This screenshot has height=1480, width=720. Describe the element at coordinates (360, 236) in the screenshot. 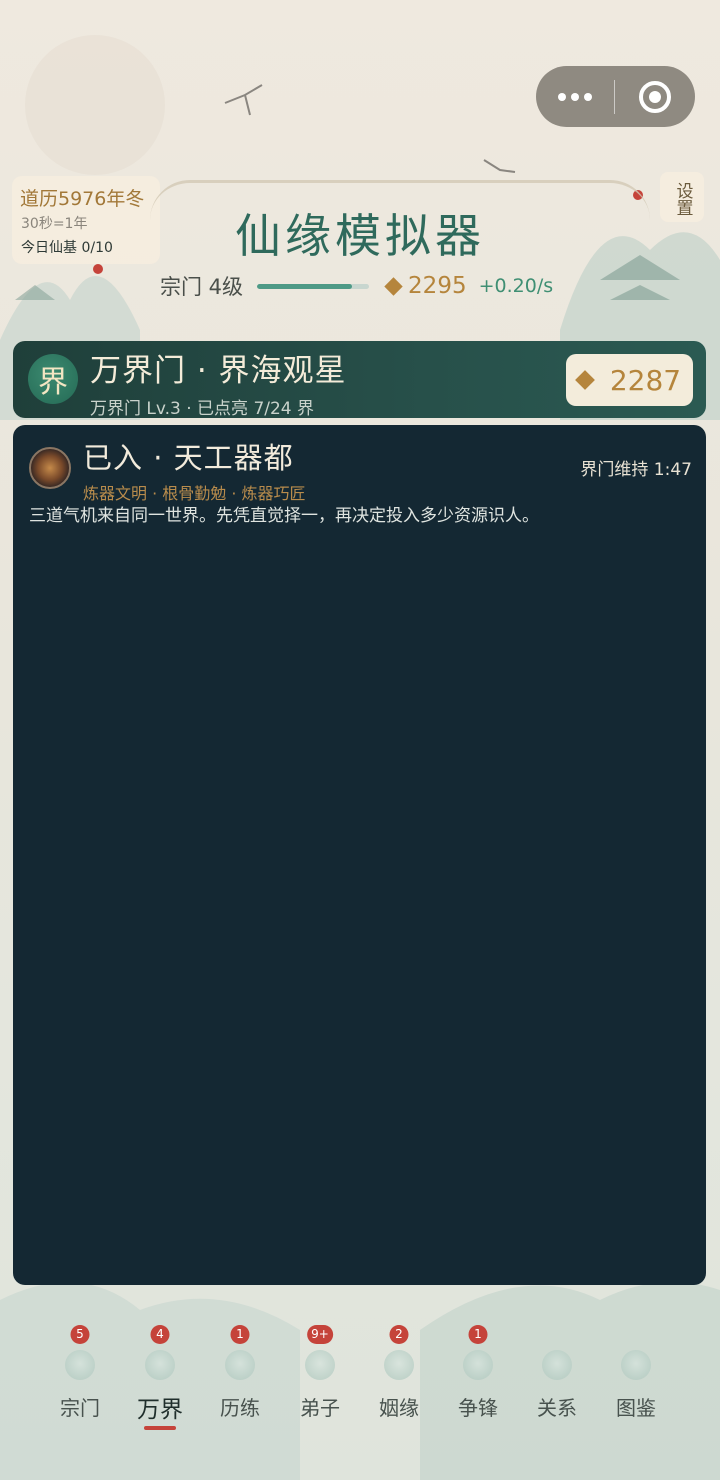

I see `app-title: 仙缘模拟器` at that location.